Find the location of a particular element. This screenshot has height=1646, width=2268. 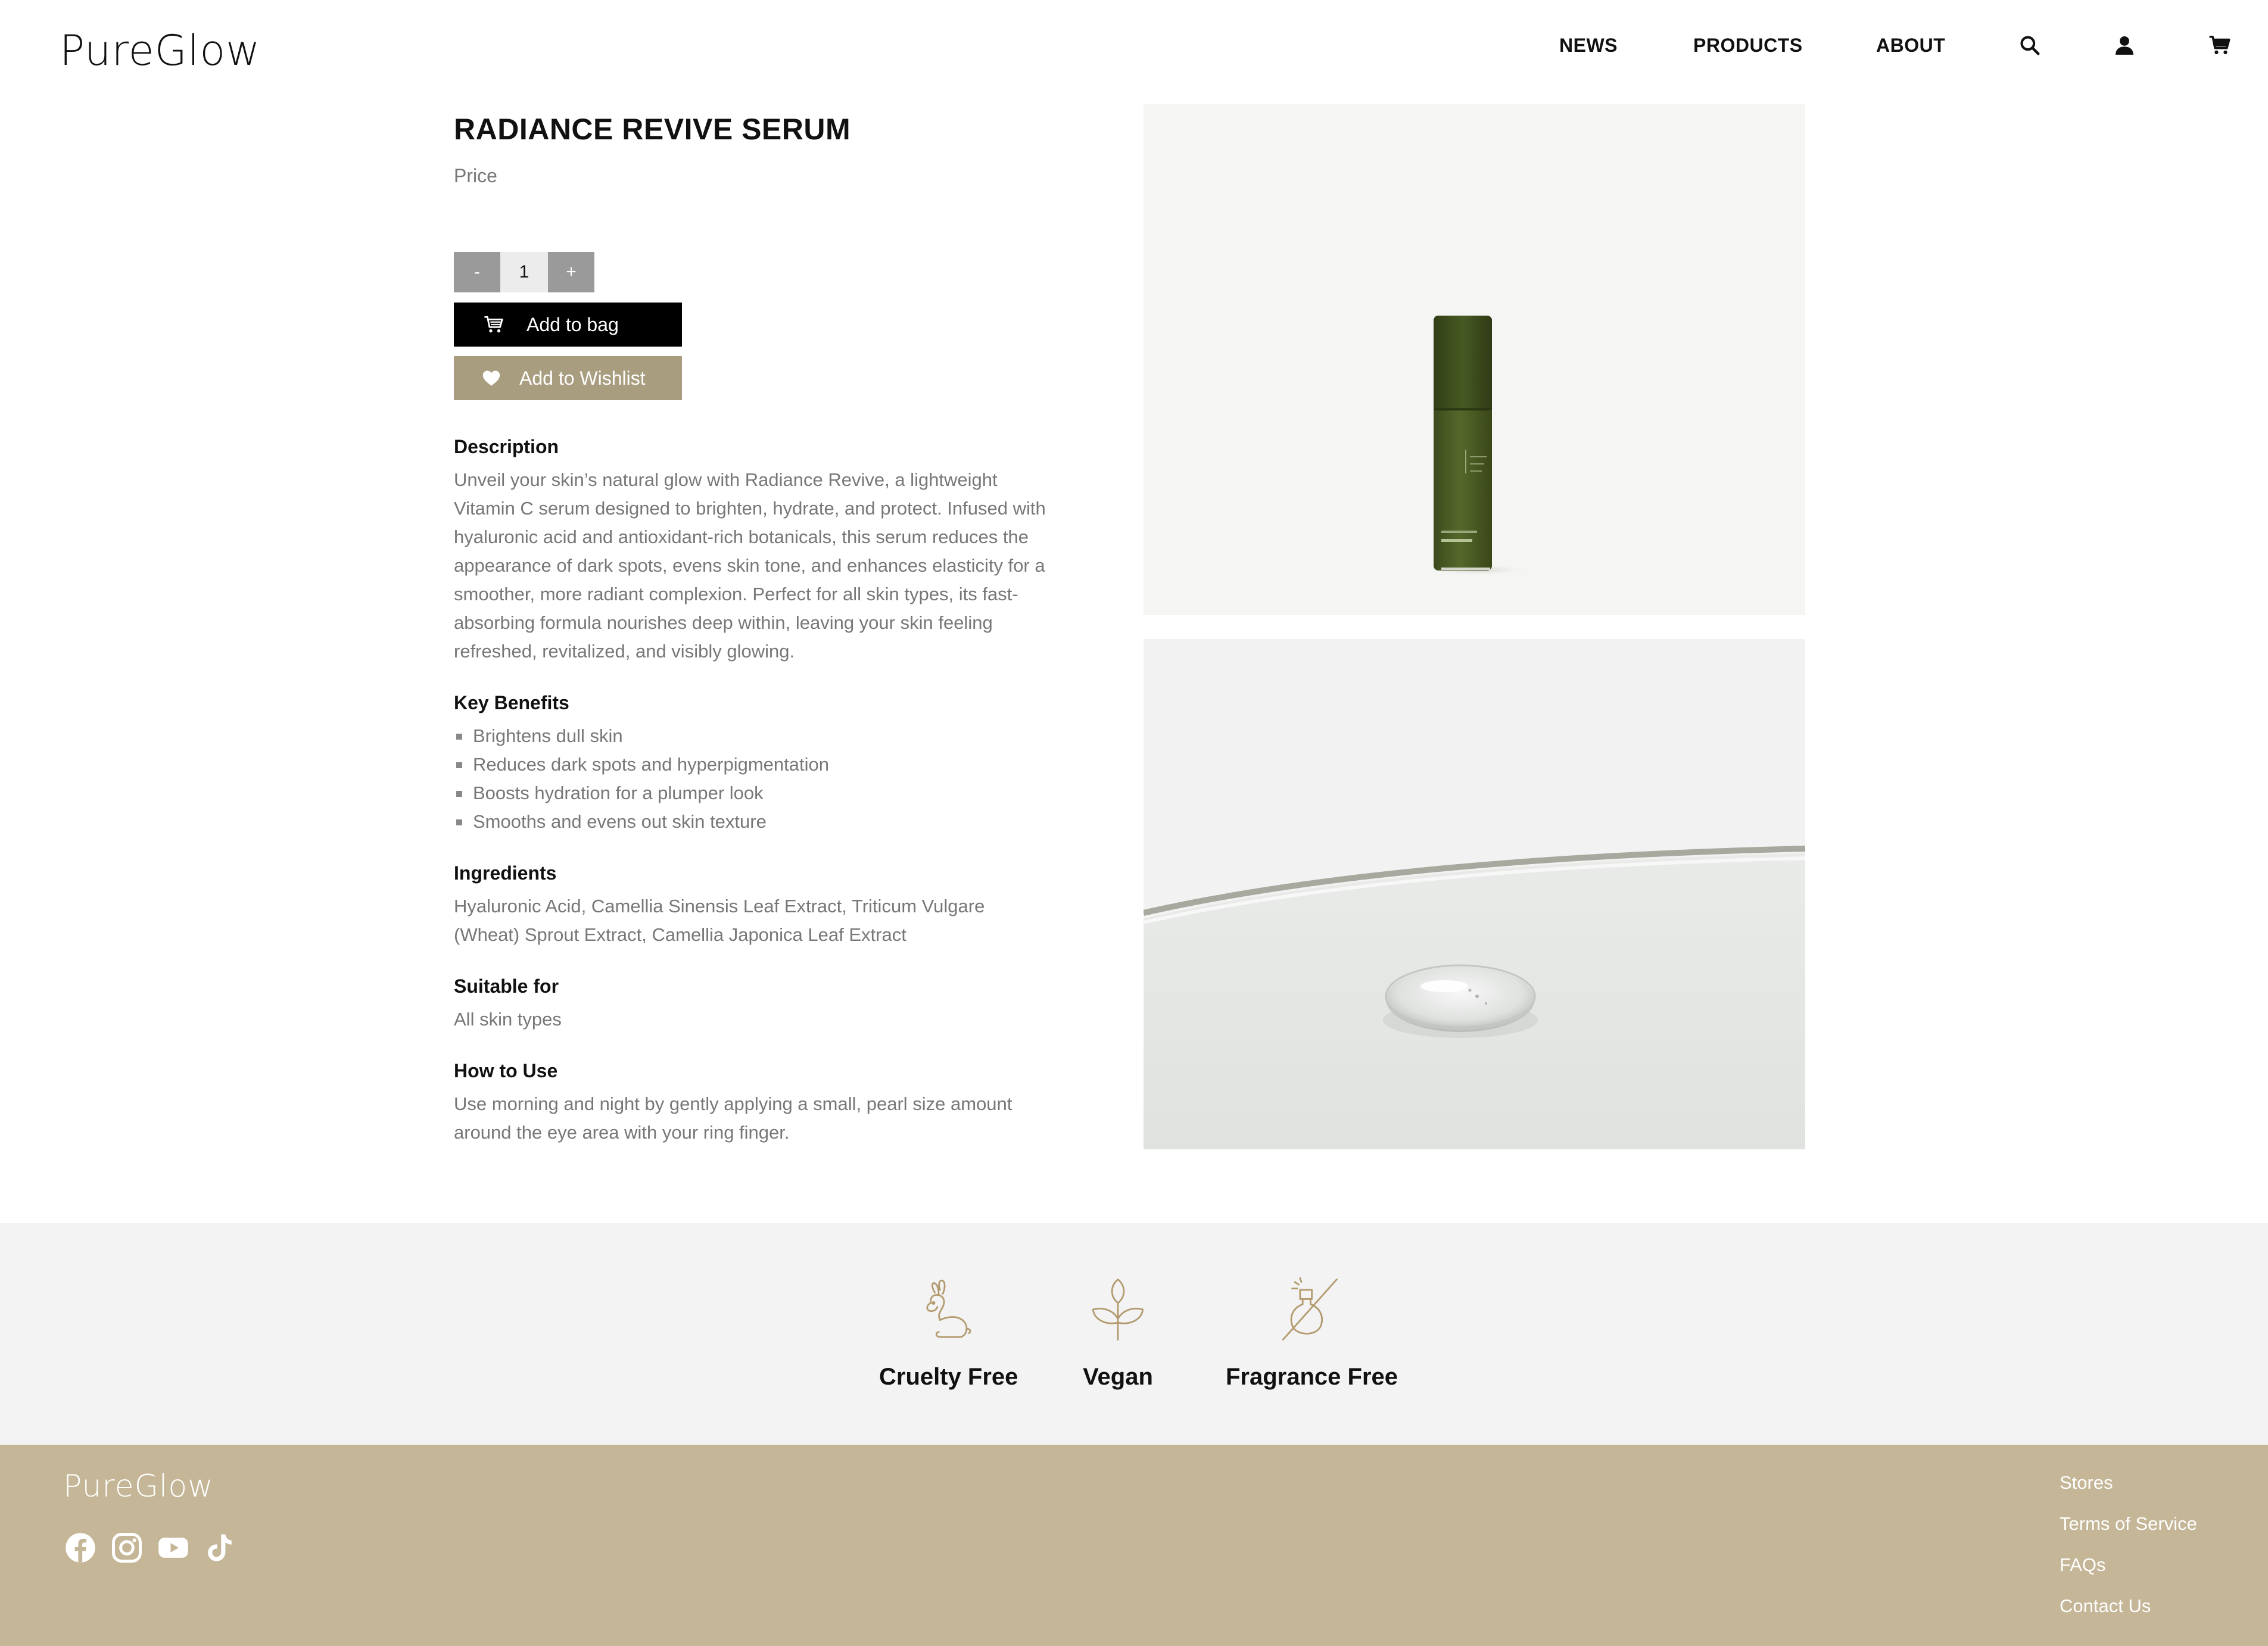

tiktok-icon is located at coordinates (220, 1548).